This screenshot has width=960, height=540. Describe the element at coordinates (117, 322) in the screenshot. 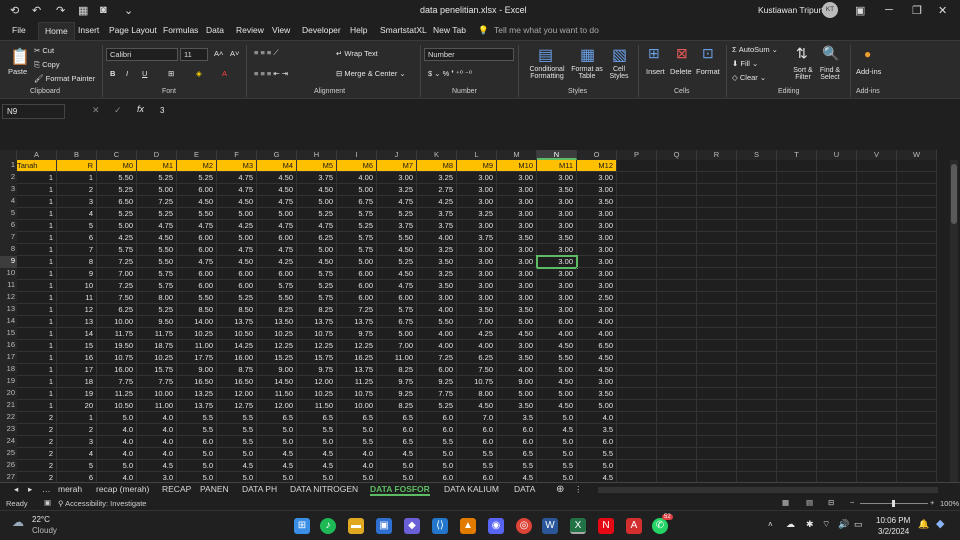

I see `table-cell: 10.00` at that location.